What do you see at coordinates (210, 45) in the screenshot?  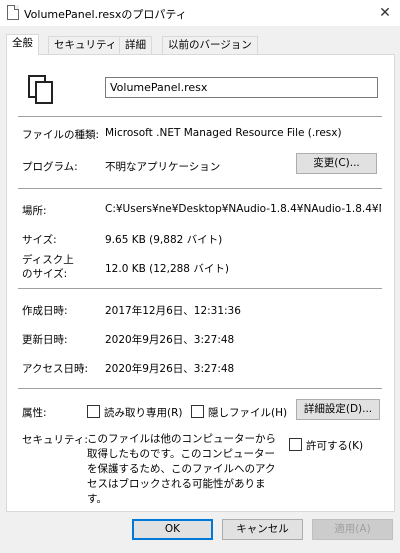 I see `tab-previous-versions: 以前のバージョン` at bounding box center [210, 45].